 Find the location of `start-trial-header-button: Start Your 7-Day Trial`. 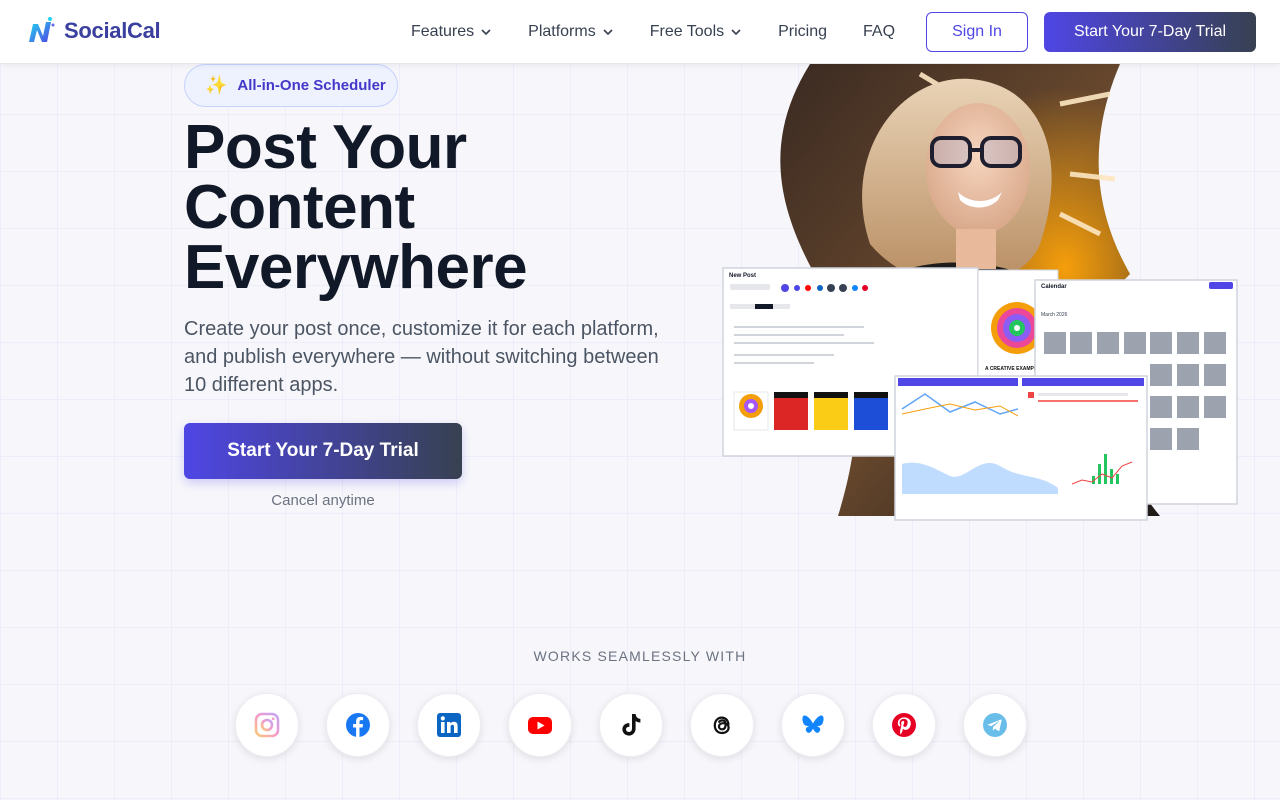

start-trial-header-button: Start Your 7-Day Trial is located at coordinates (1150, 32).